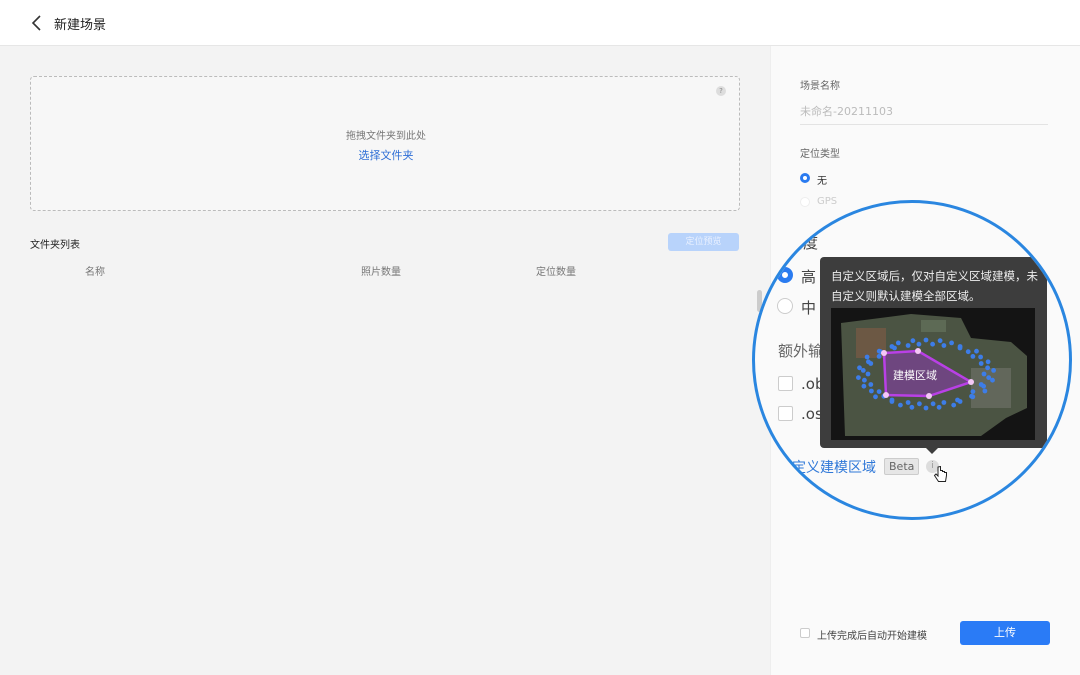 The width and height of the screenshot is (1080, 675). What do you see at coordinates (80, 25) in the screenshot?
I see `page-title: 新建场景` at bounding box center [80, 25].